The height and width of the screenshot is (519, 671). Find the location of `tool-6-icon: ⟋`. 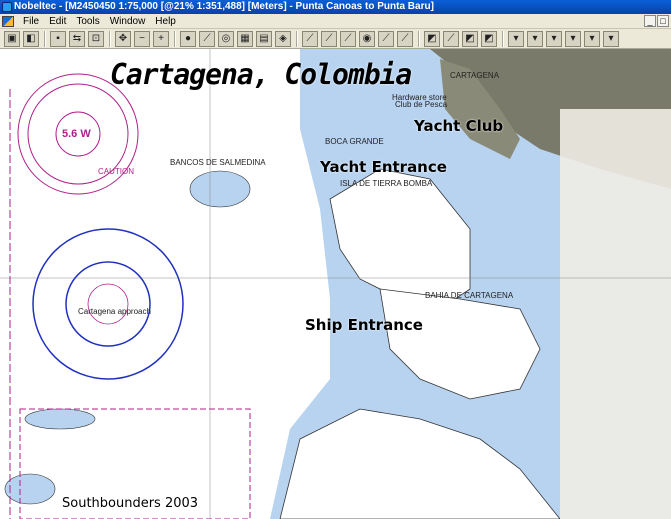

tool-6-icon: ⟋ is located at coordinates (405, 38).